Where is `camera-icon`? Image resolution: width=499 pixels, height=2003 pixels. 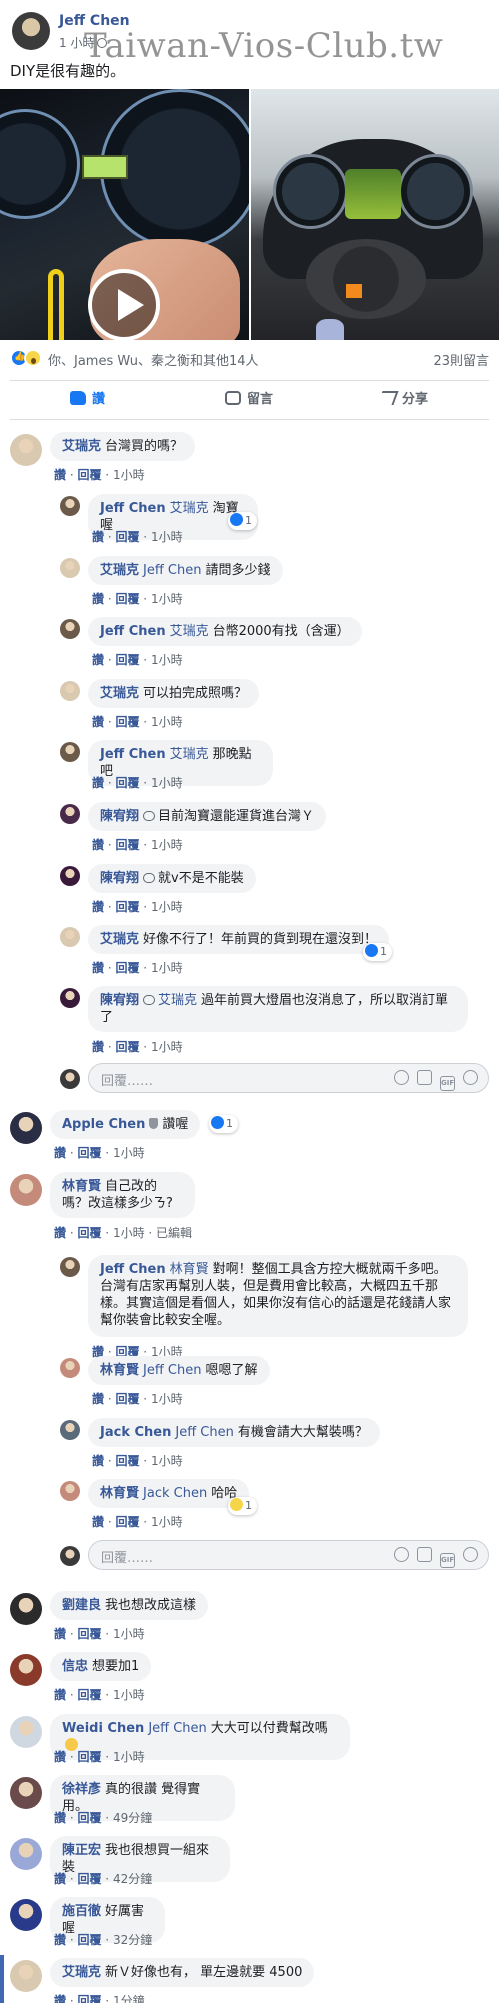
camera-icon is located at coordinates (424, 1077).